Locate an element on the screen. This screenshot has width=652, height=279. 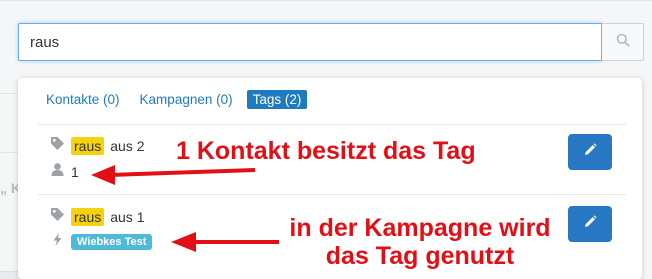
search-button is located at coordinates (623, 42).